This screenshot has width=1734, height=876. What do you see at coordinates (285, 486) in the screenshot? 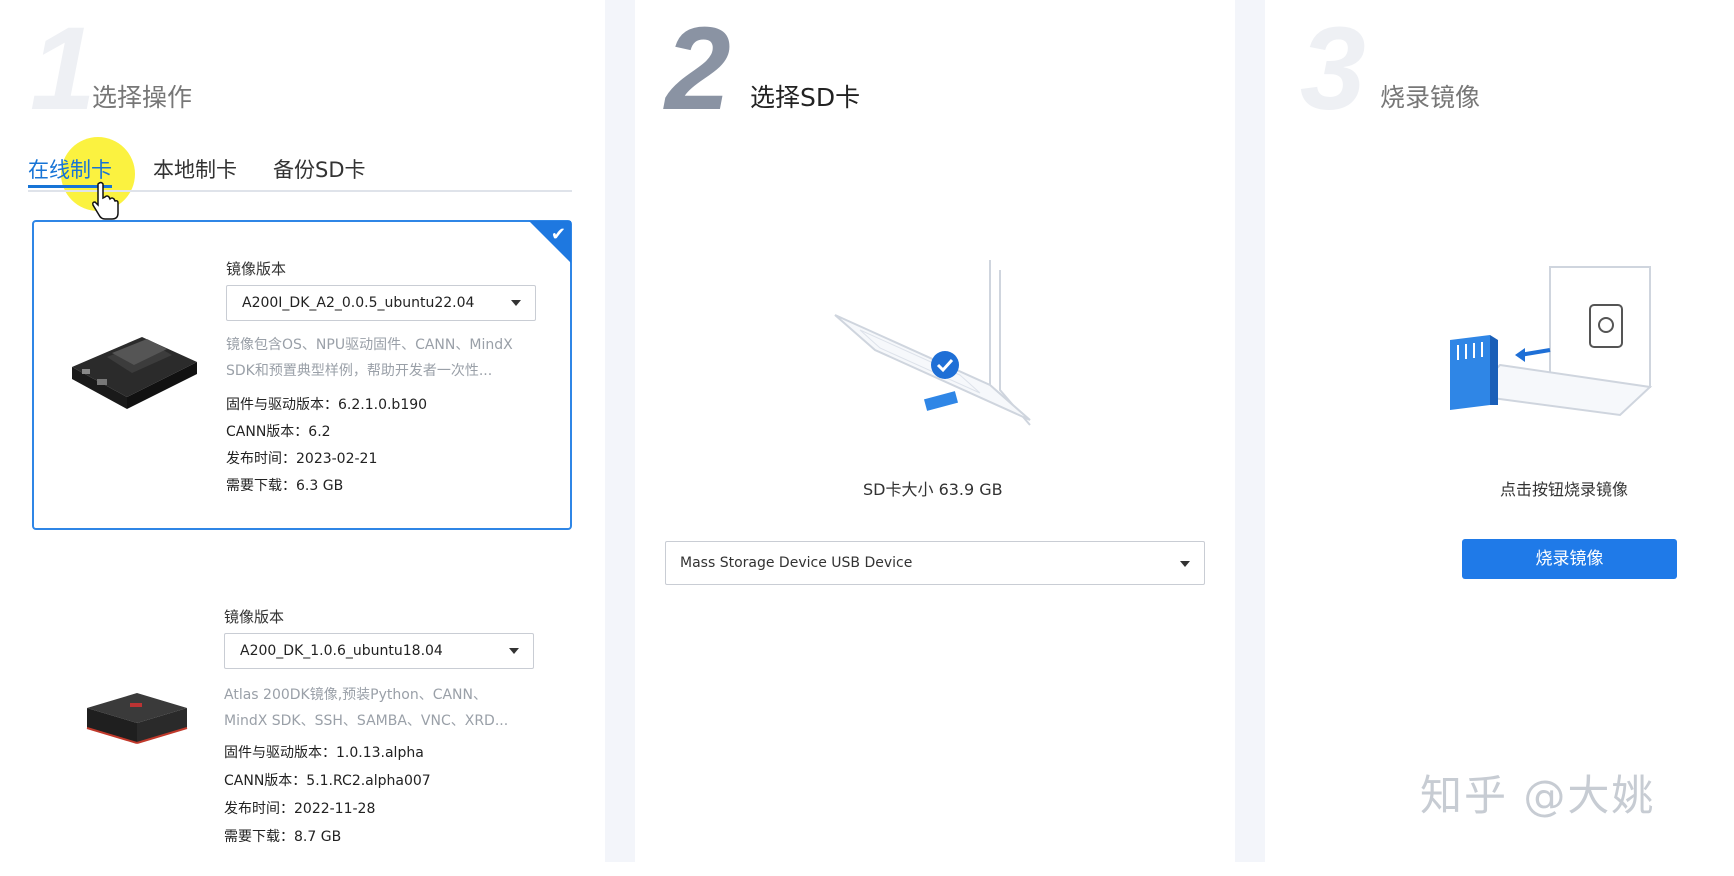
I see `download-size: 需要下载：6.3 GB` at bounding box center [285, 486].